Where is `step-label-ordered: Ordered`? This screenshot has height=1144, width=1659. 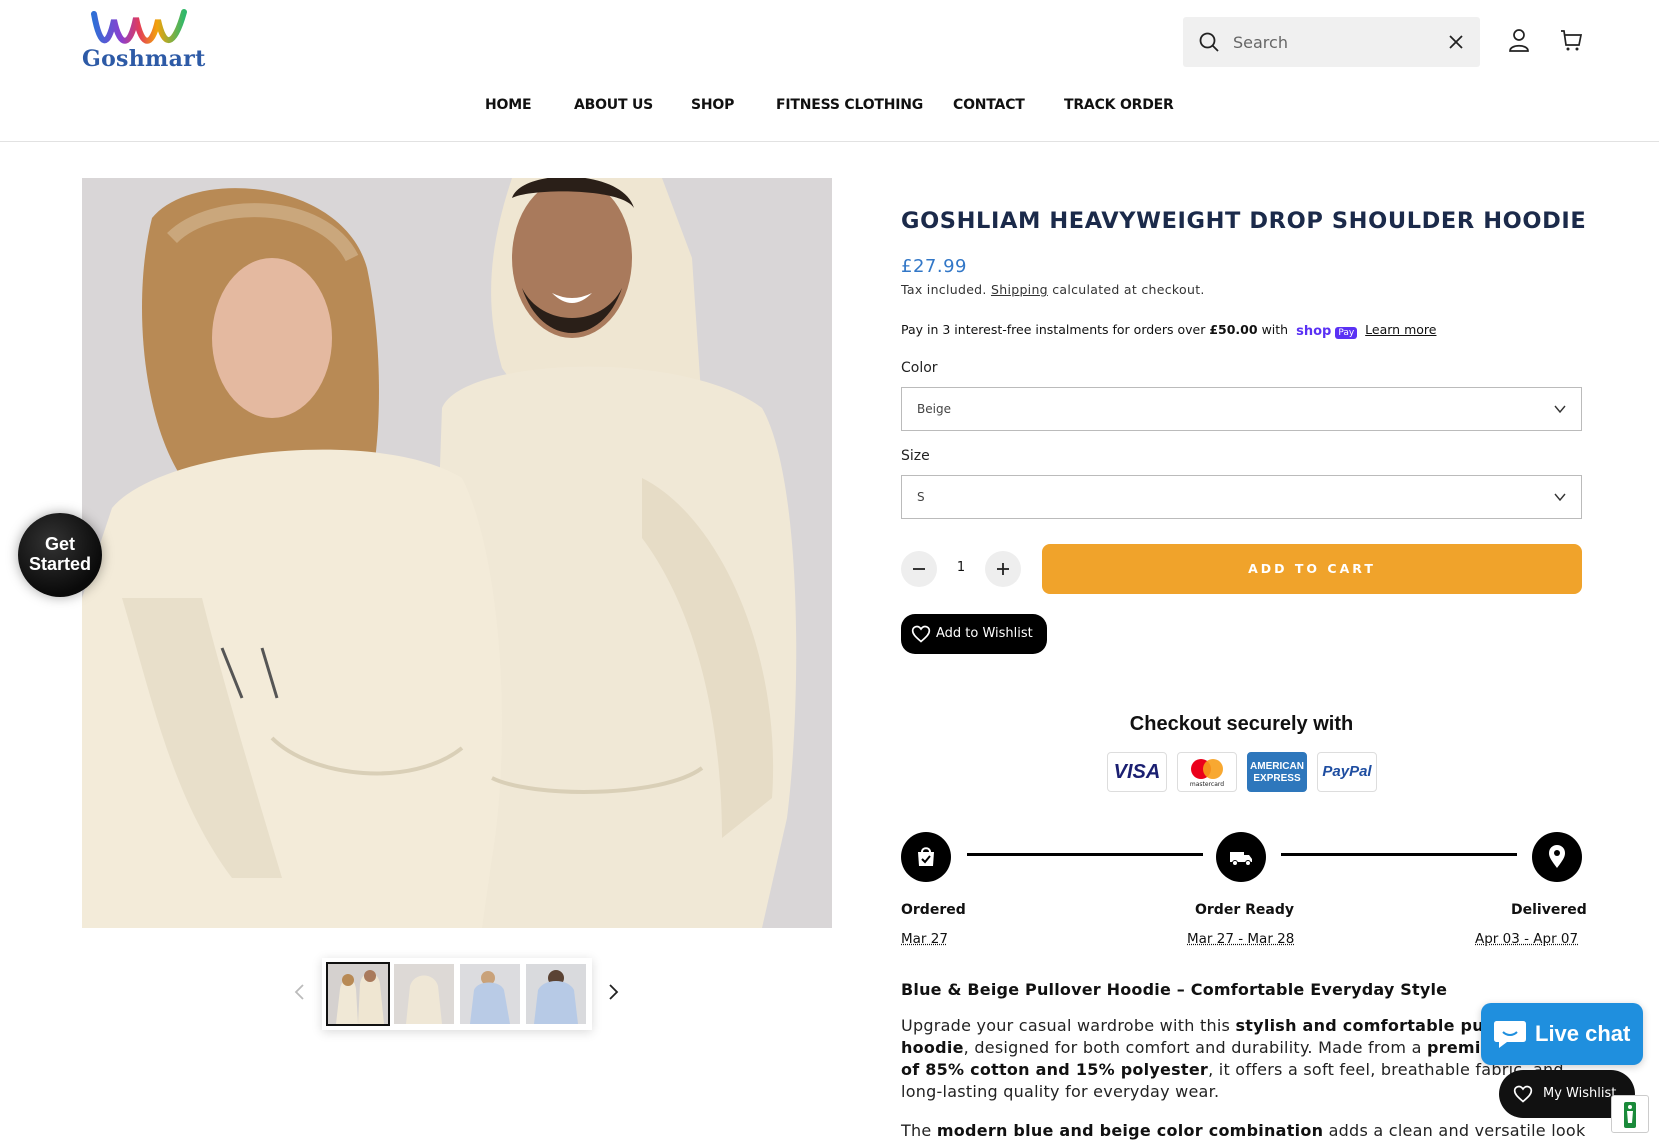
step-label-ordered: Ordered is located at coordinates (933, 910).